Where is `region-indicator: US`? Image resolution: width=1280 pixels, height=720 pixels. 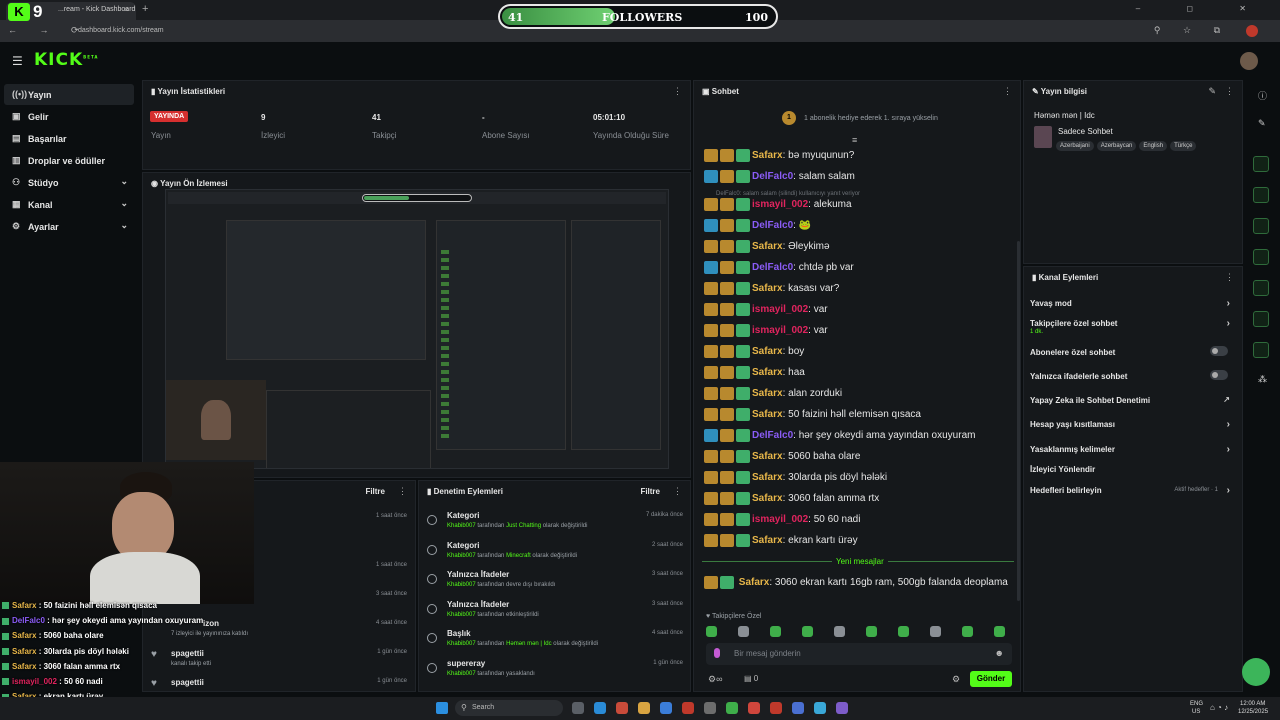
region-indicator: US is located at coordinates (1196, 712).